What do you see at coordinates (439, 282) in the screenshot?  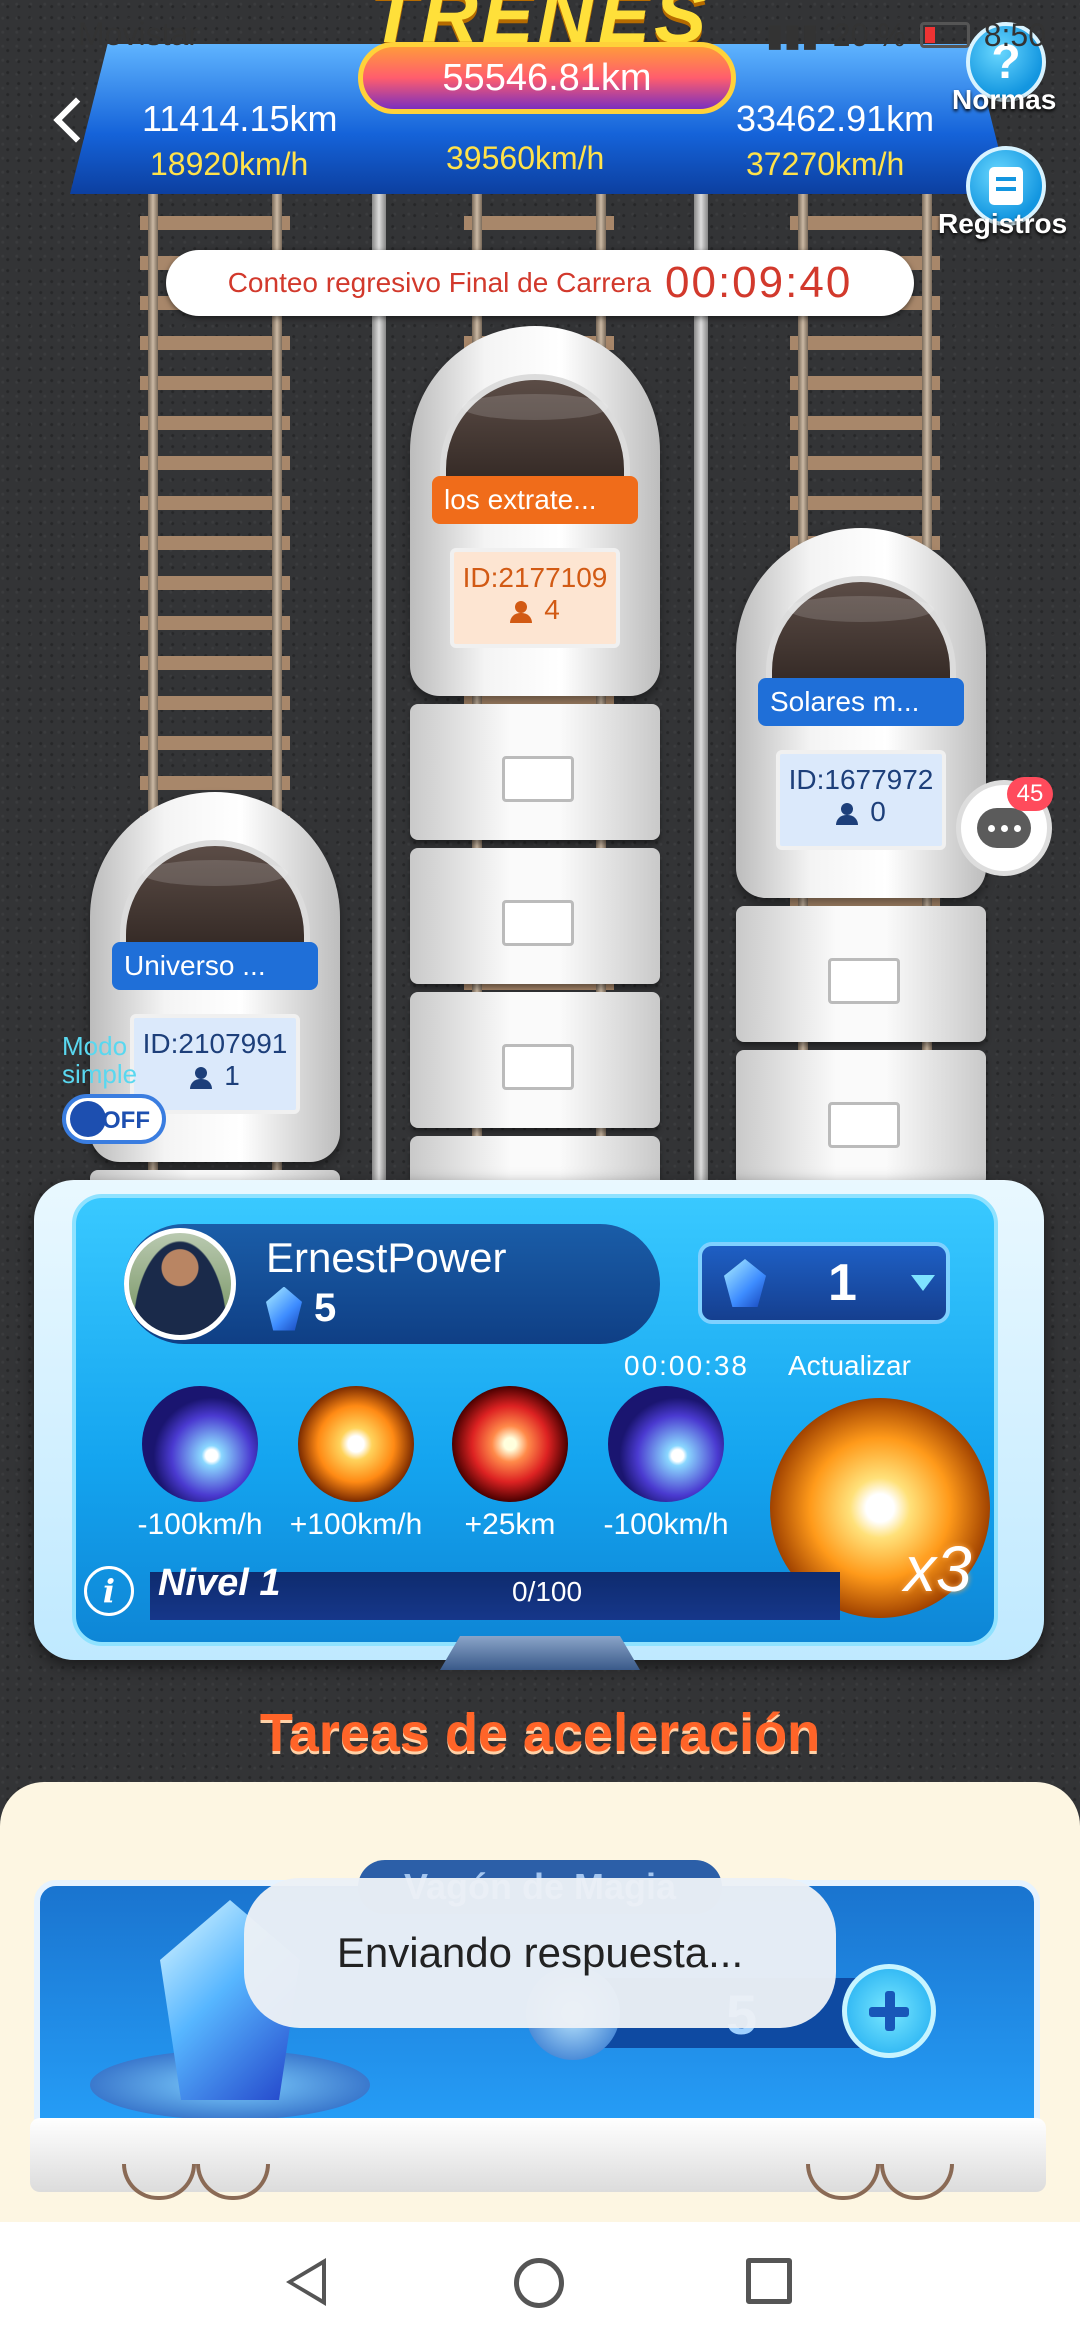 I see `countdown-label: Conteo regresivo Final de Carrera` at bounding box center [439, 282].